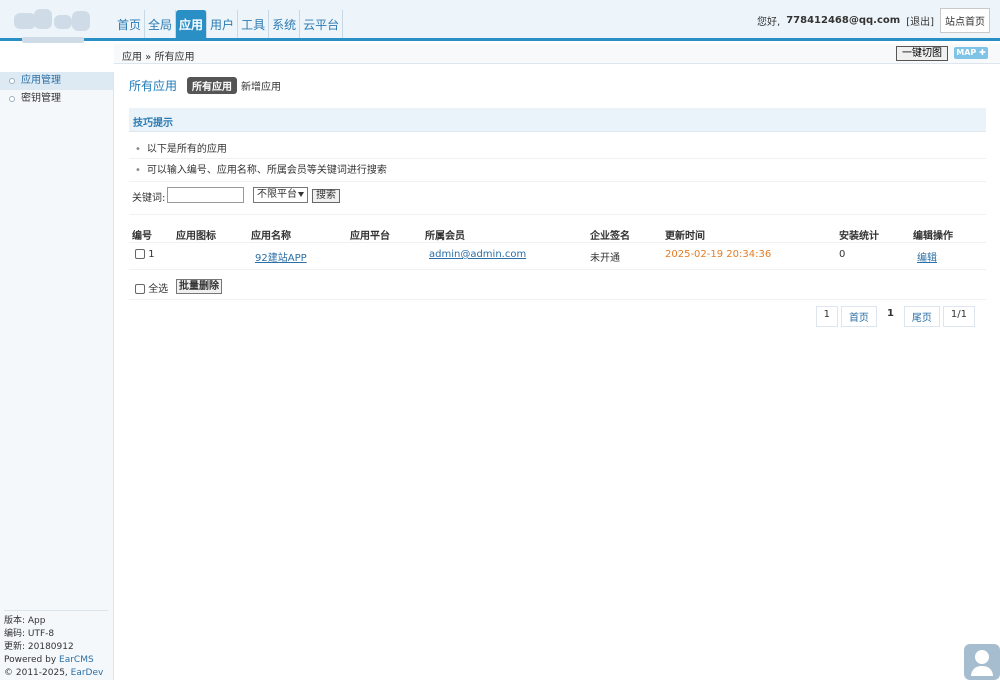 This screenshot has width=1000, height=680. Describe the element at coordinates (685, 236) in the screenshot. I see `col-updated: 更新时间` at that location.